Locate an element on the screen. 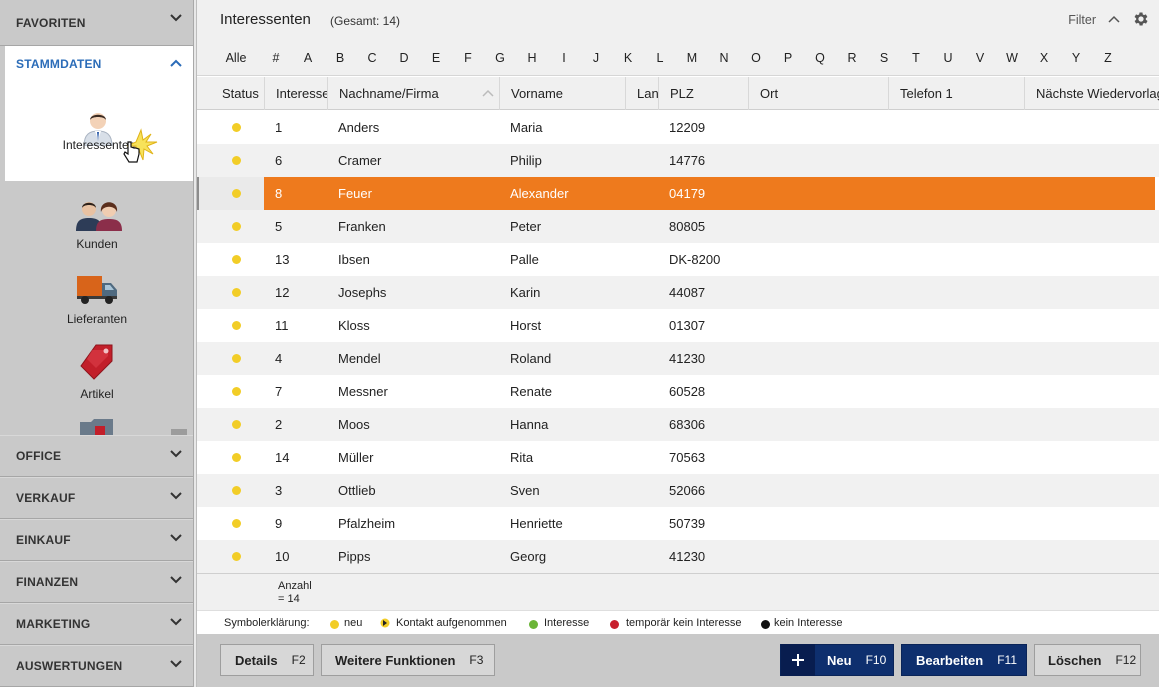  legend-dot-temp-no-interest is located at coordinates (614, 624).